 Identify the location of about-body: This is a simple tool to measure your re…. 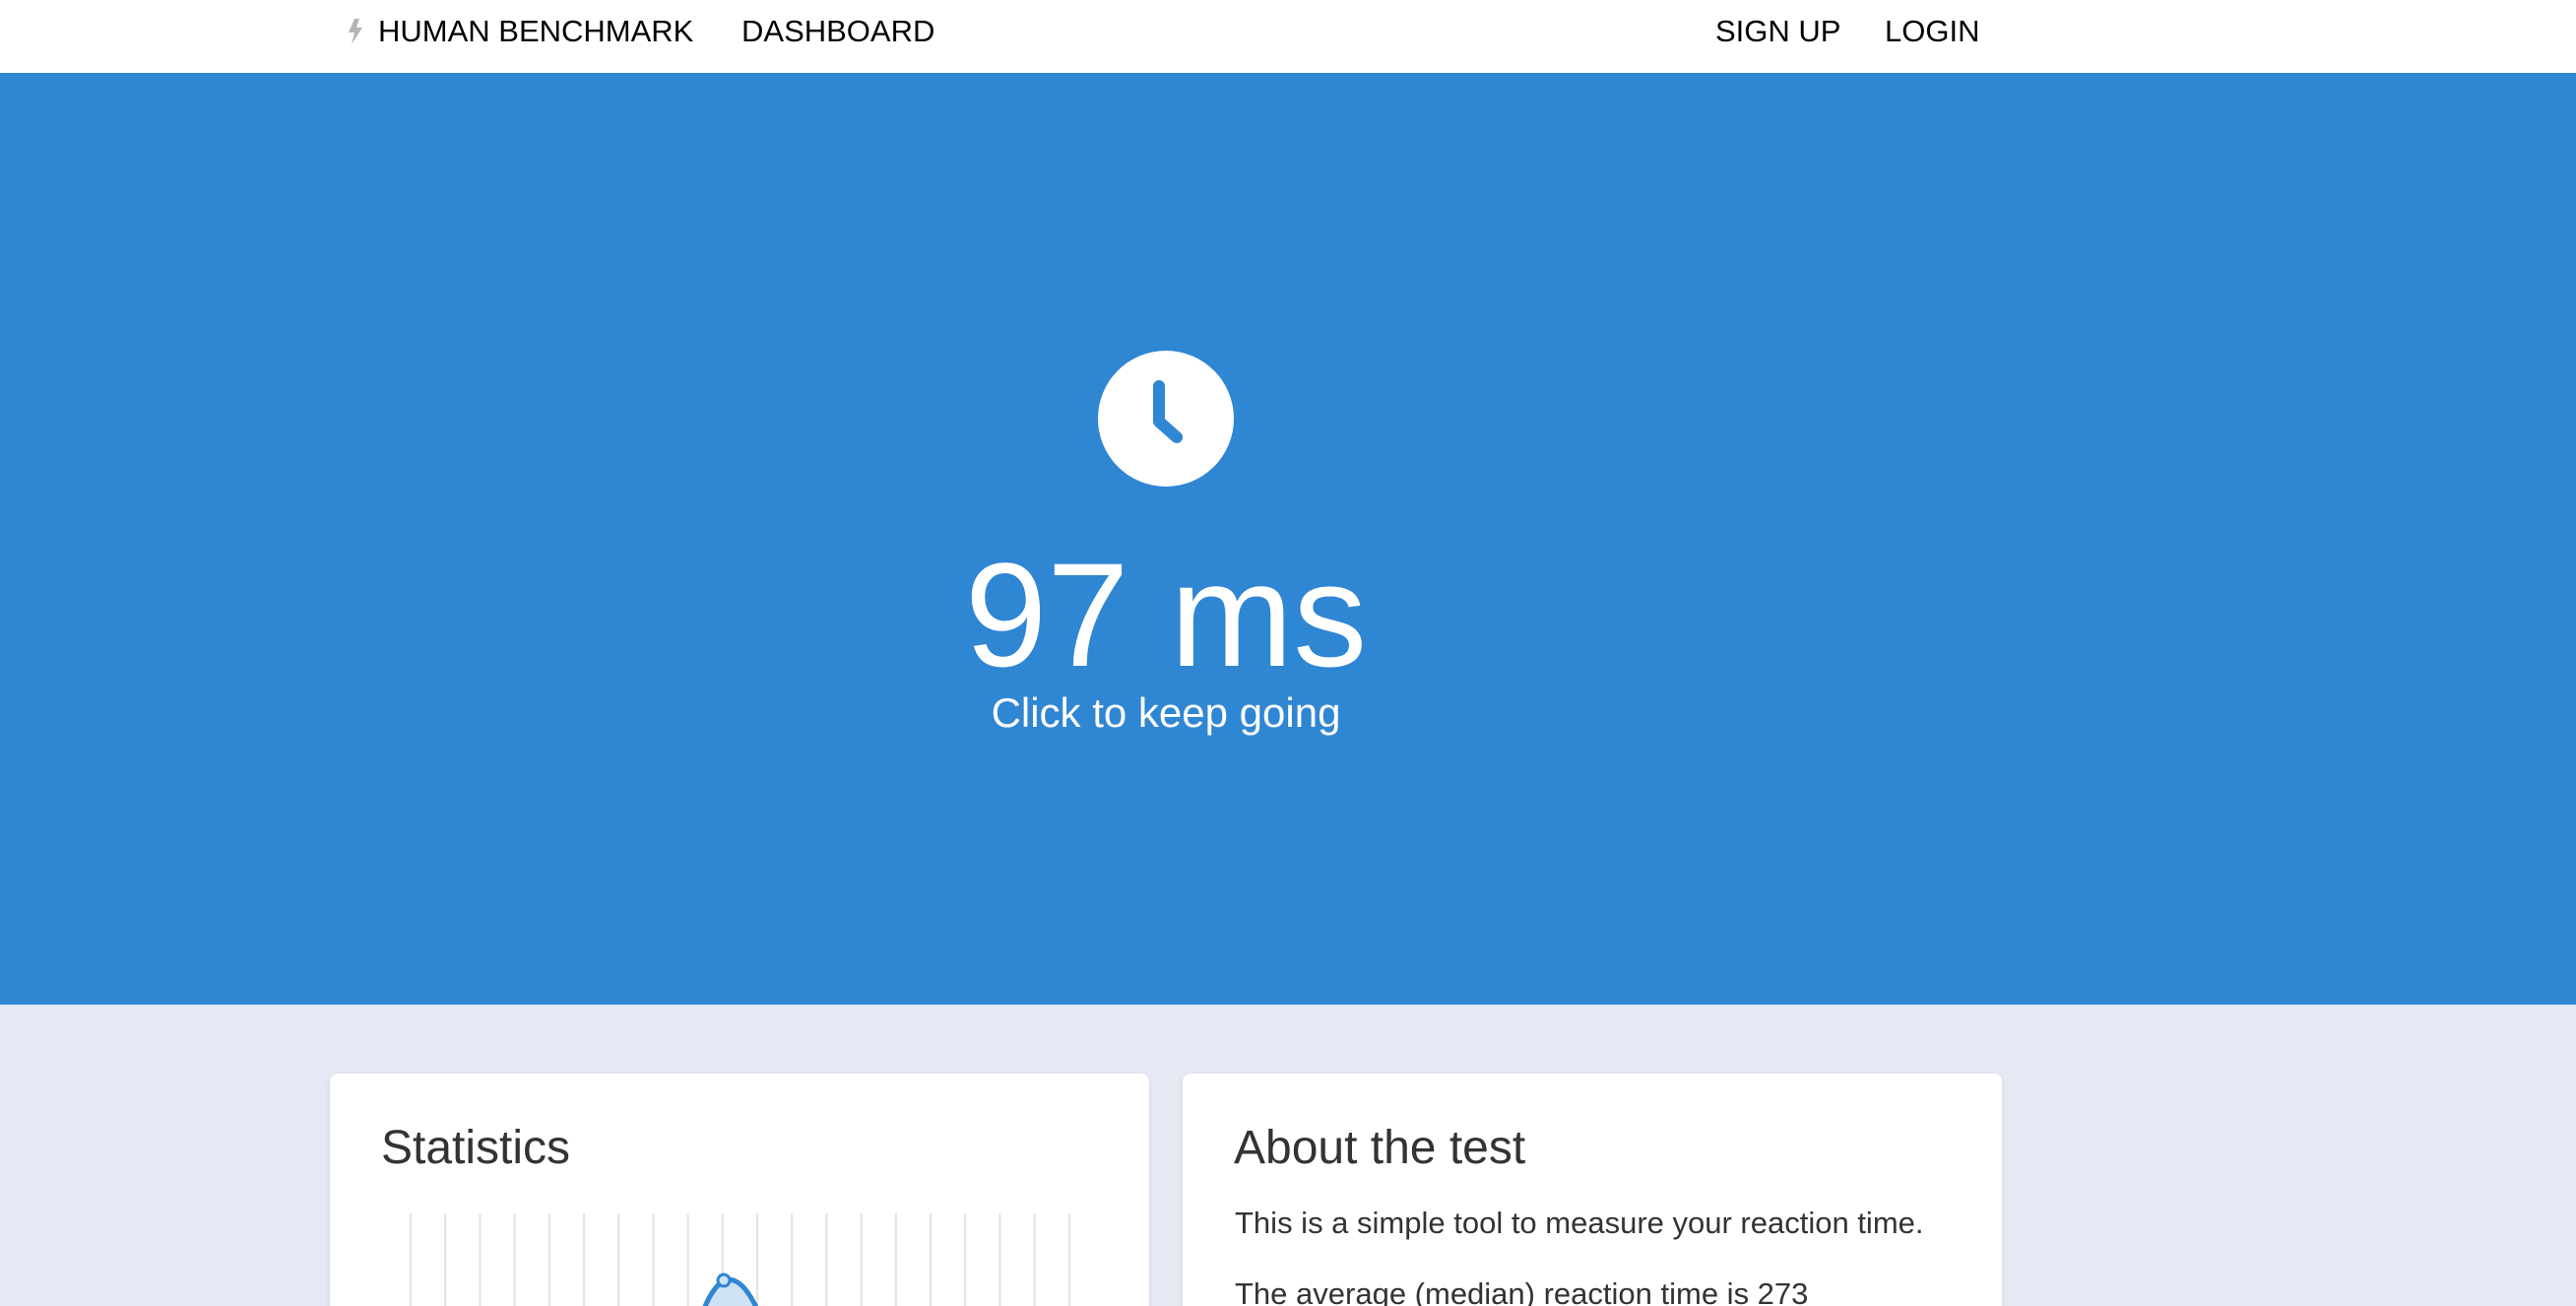
(1579, 1254).